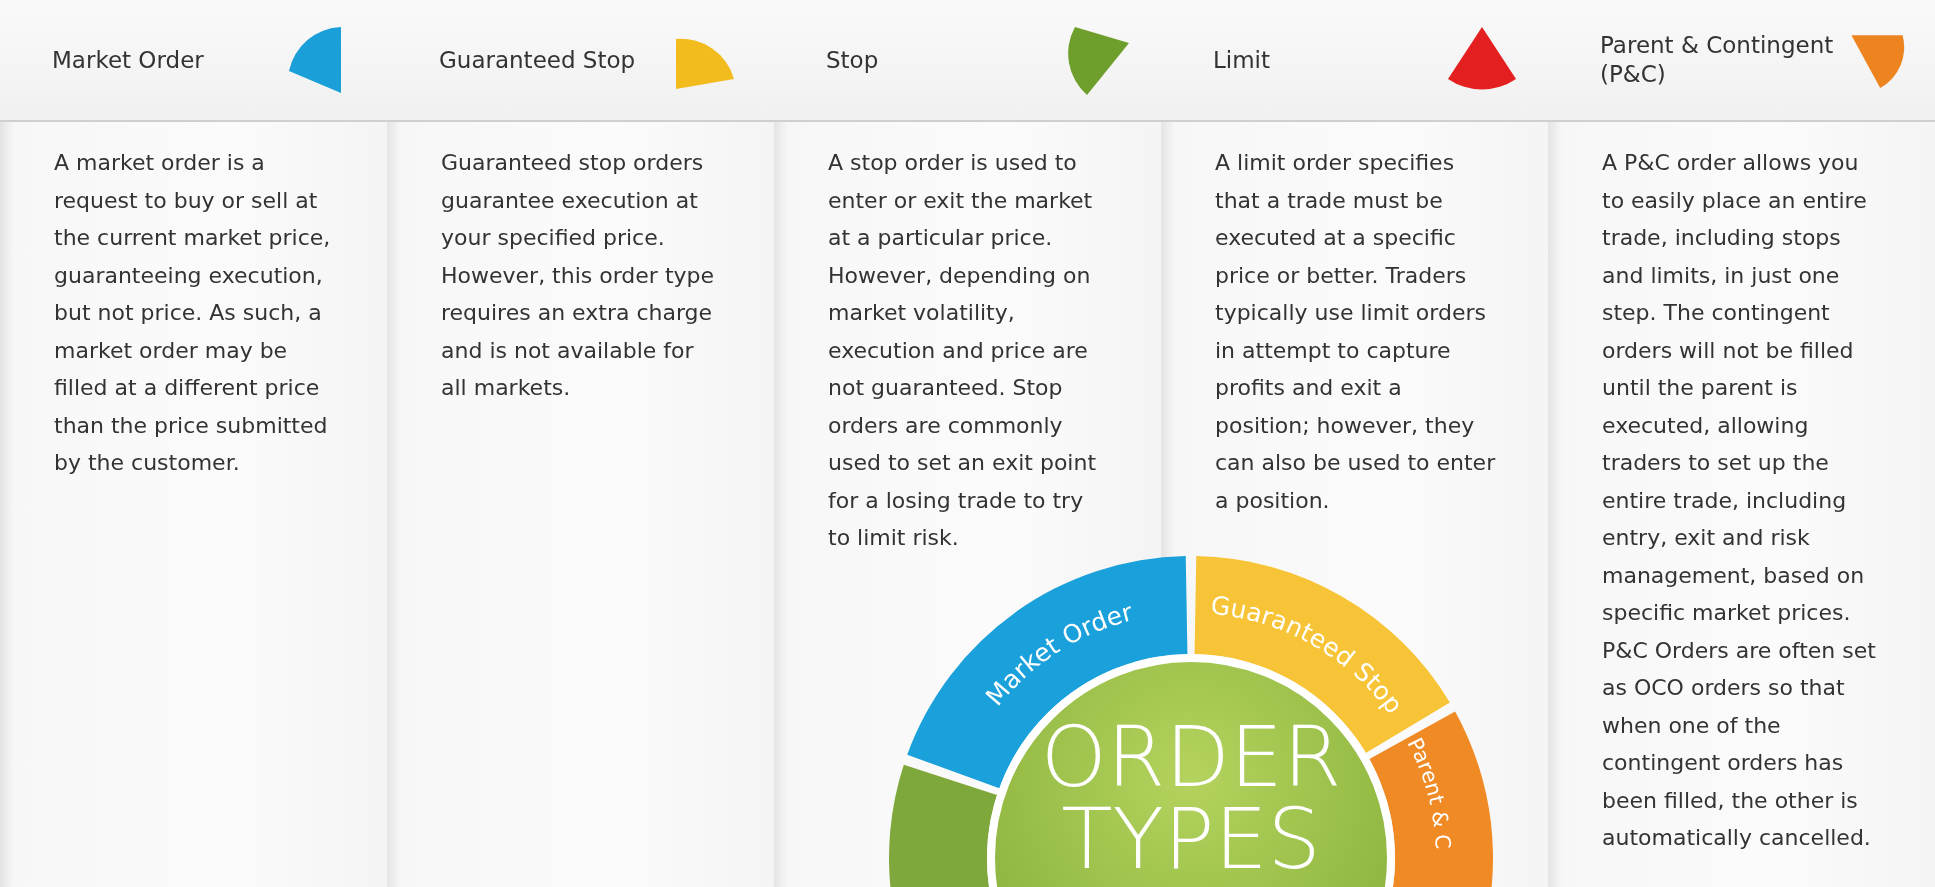 This screenshot has height=887, width=1935. What do you see at coordinates (962, 350) in the screenshot?
I see `column-description: A stop order is used to enter or exit the market at a particular price. However, depending on market volatility, execution and price are not guaranteed. Stop orders are commonly used to set an exit point for a losing trade to try to limit risk.` at bounding box center [962, 350].